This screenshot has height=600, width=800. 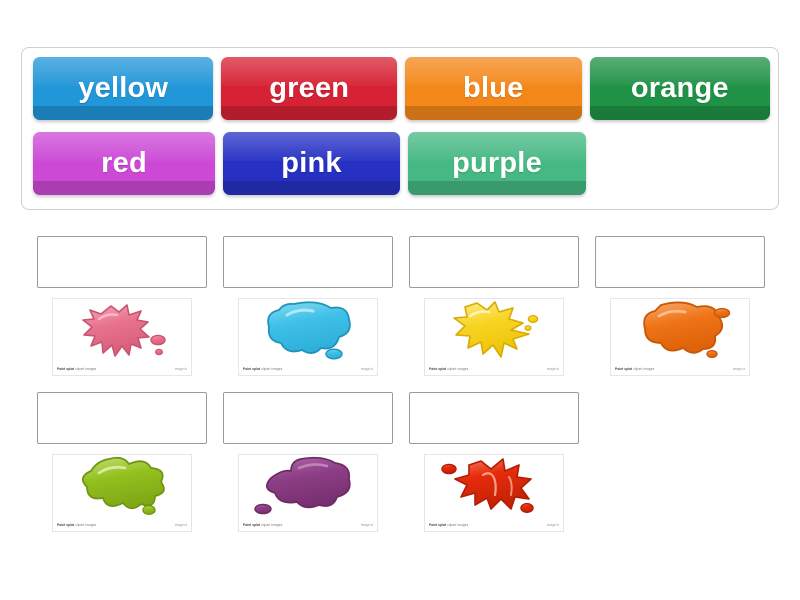 I want to click on red-paint-splat-icon, so click(x=487, y=486).